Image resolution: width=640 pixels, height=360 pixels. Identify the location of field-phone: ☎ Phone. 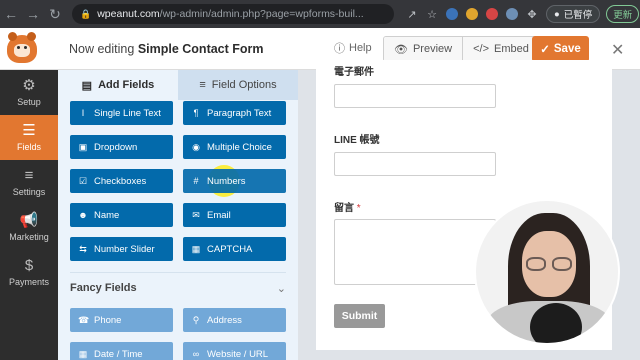
(121, 320).